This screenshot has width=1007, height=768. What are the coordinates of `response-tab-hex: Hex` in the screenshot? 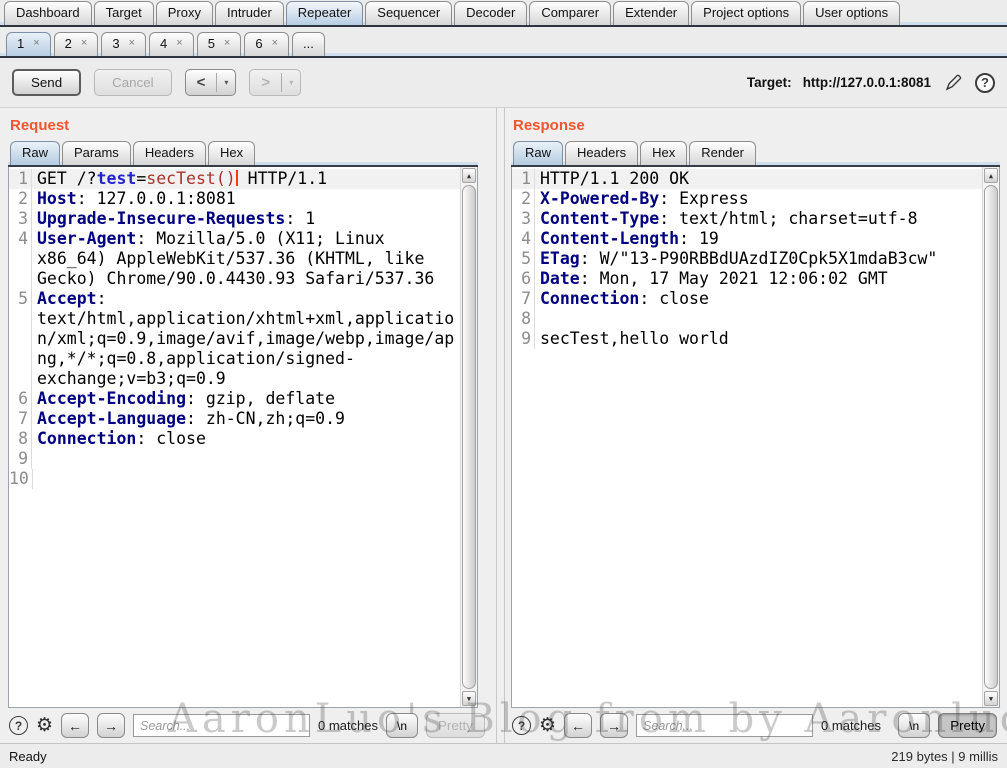 It's located at (664, 153).